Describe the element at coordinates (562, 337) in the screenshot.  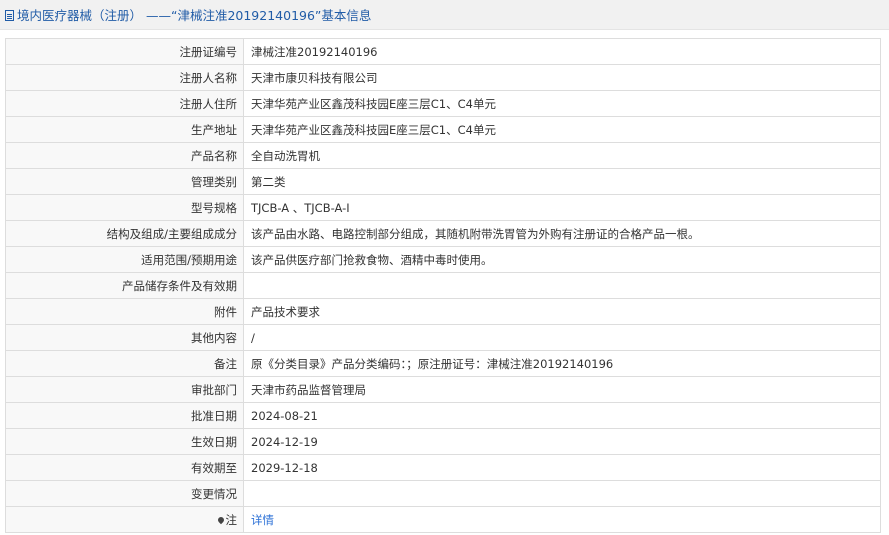
I see `field-value: /` at that location.